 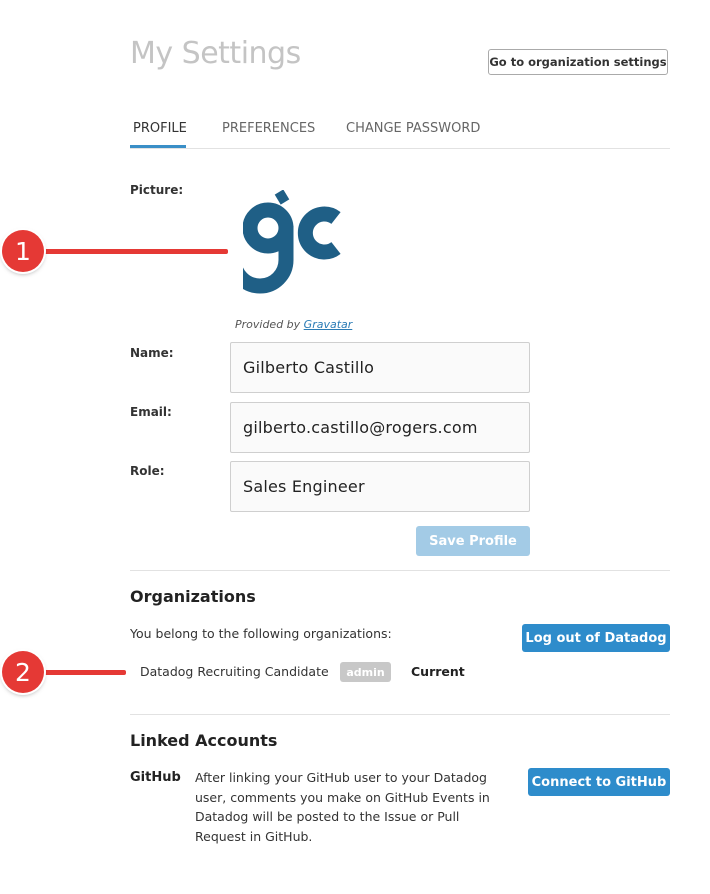 I want to click on tabs-divider, so click(x=400, y=148).